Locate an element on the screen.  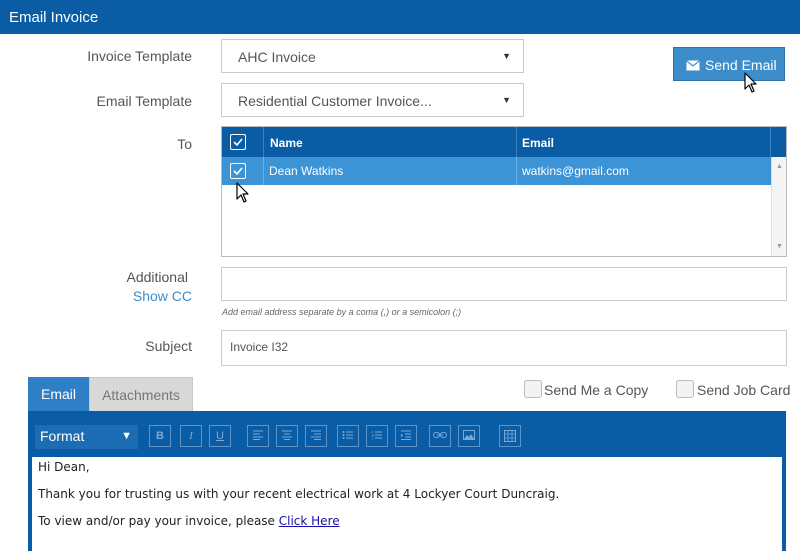
subject-value: Invoice I32 is located at coordinates (259, 347).